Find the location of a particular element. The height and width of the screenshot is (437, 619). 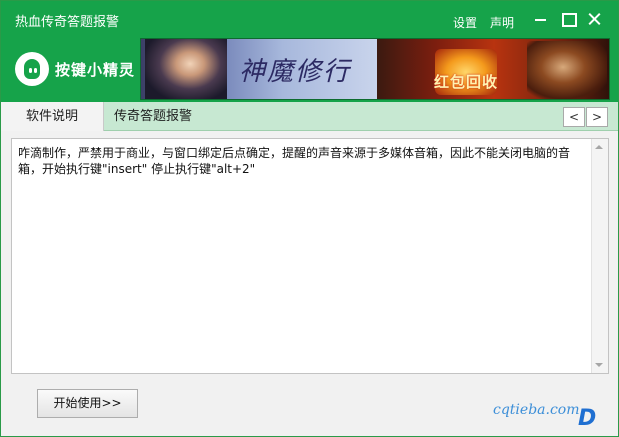

tab-software-info: 软件说明 is located at coordinates (52, 116).